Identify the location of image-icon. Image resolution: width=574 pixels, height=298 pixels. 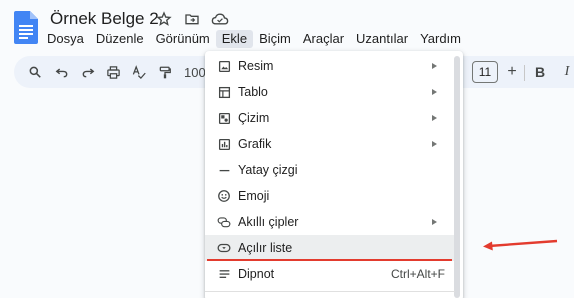
(224, 66).